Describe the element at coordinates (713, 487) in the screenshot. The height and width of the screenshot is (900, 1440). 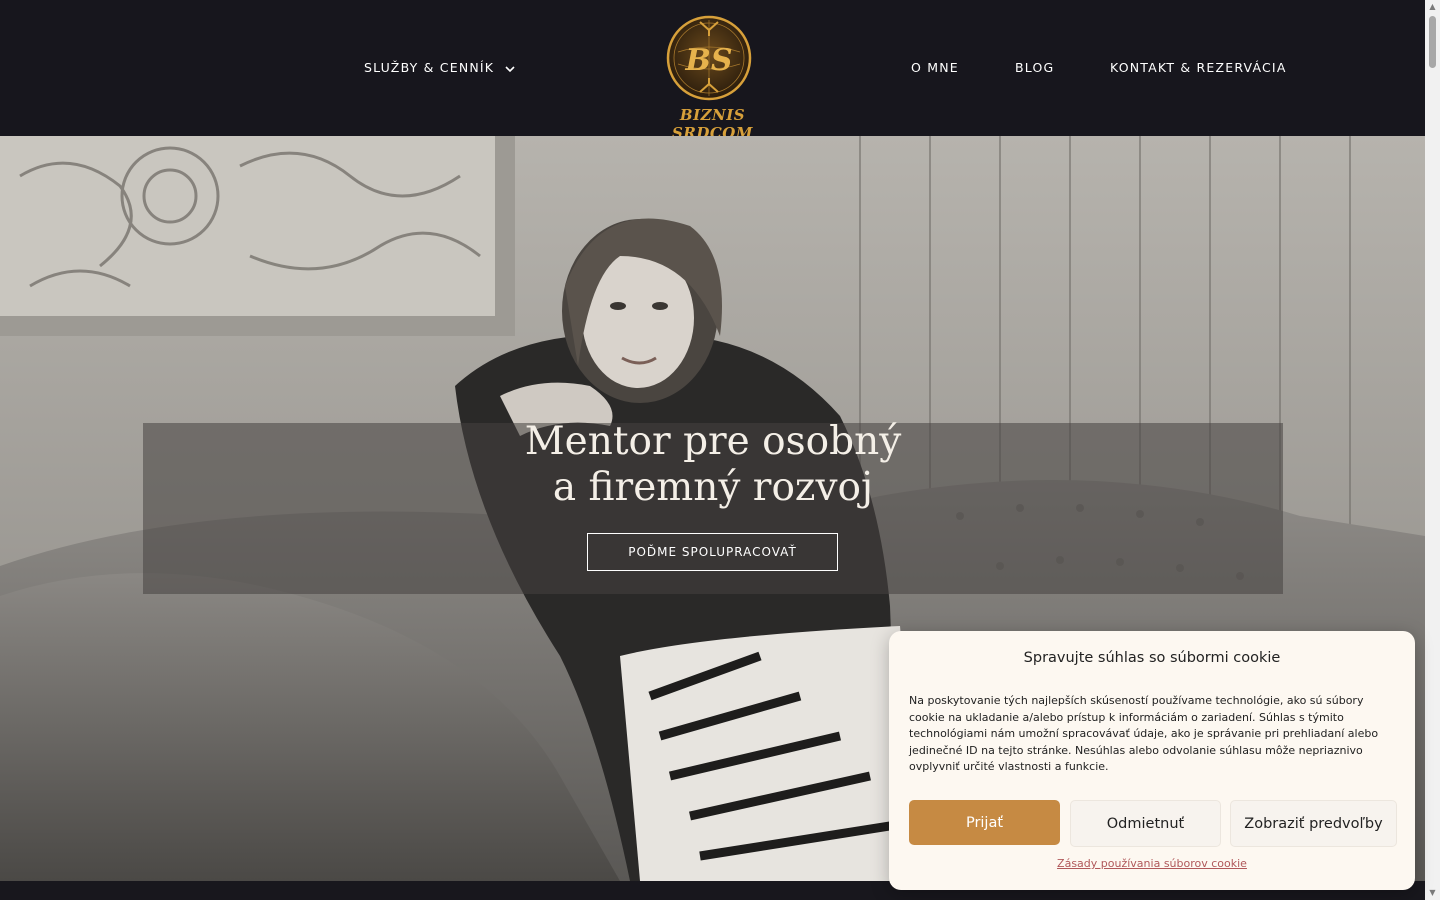
I see `hero-title-line2: a firemný rozvoj` at that location.